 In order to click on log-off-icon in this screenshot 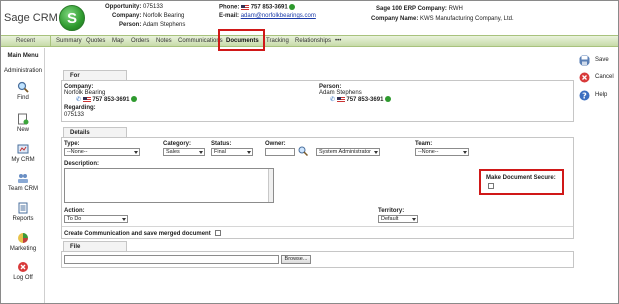, I will do `click(23, 267)`.